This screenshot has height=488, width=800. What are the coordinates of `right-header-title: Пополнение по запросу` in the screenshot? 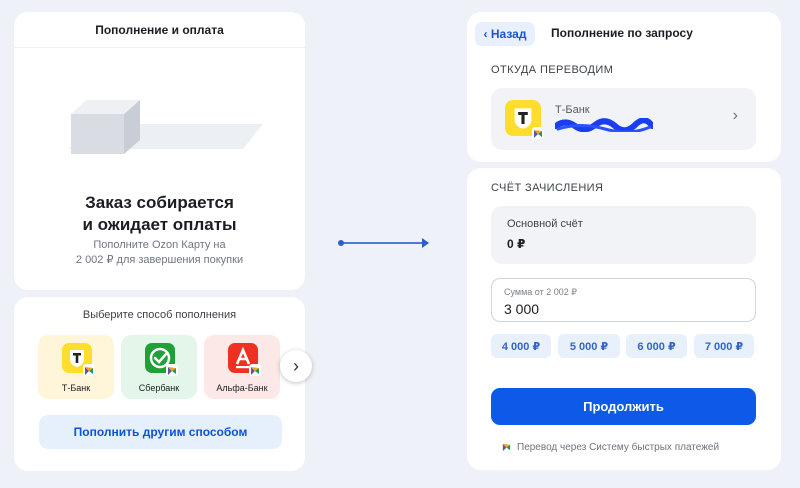 It's located at (622, 33).